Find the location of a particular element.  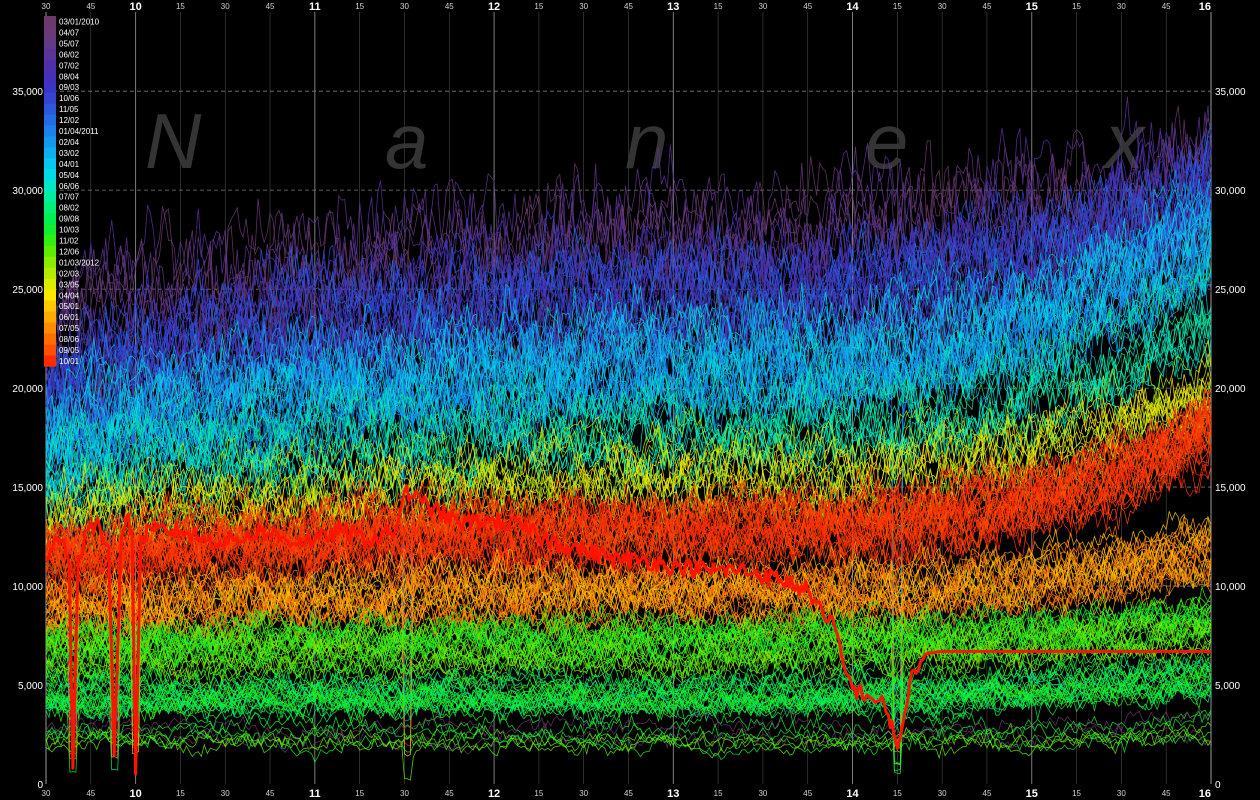

legend-label: 11/05 is located at coordinates (69, 109).